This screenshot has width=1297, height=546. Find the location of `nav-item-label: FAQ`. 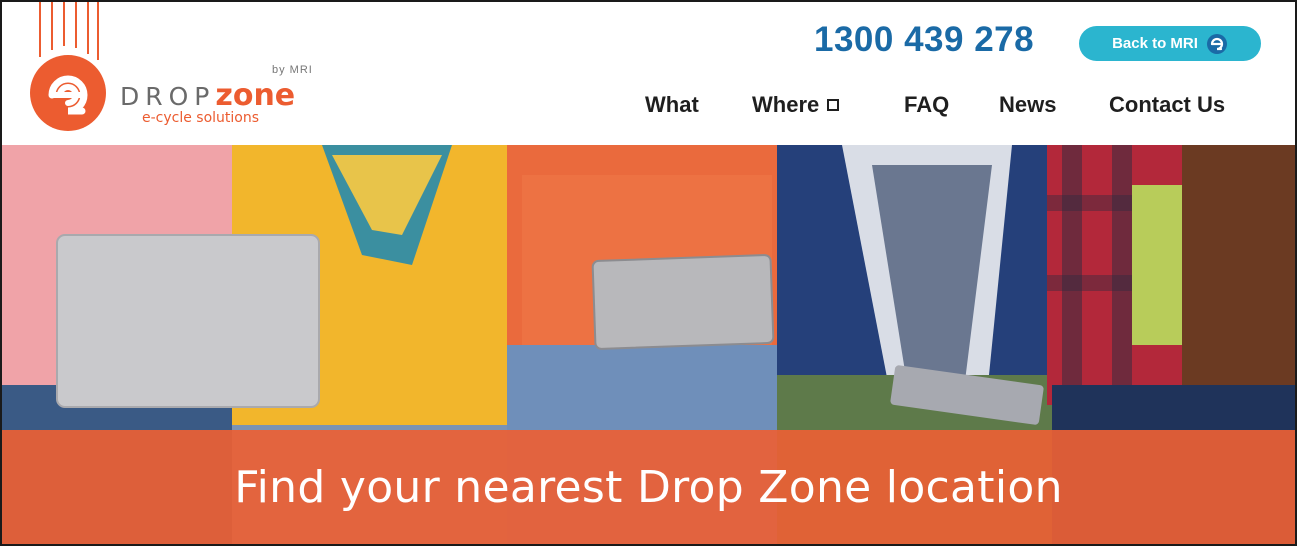

nav-item-label: FAQ is located at coordinates (927, 104).